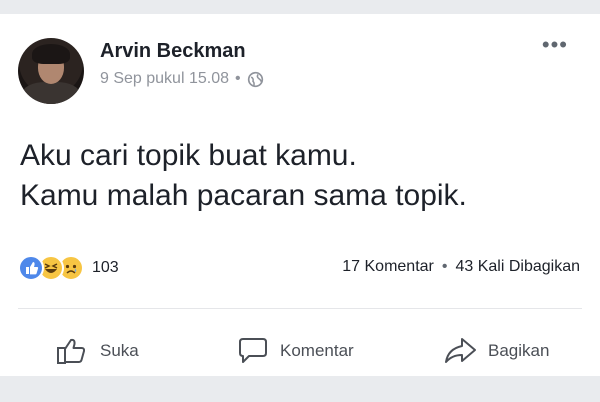 This screenshot has width=600, height=402. What do you see at coordinates (255, 79) in the screenshot?
I see `globe-icon` at bounding box center [255, 79].